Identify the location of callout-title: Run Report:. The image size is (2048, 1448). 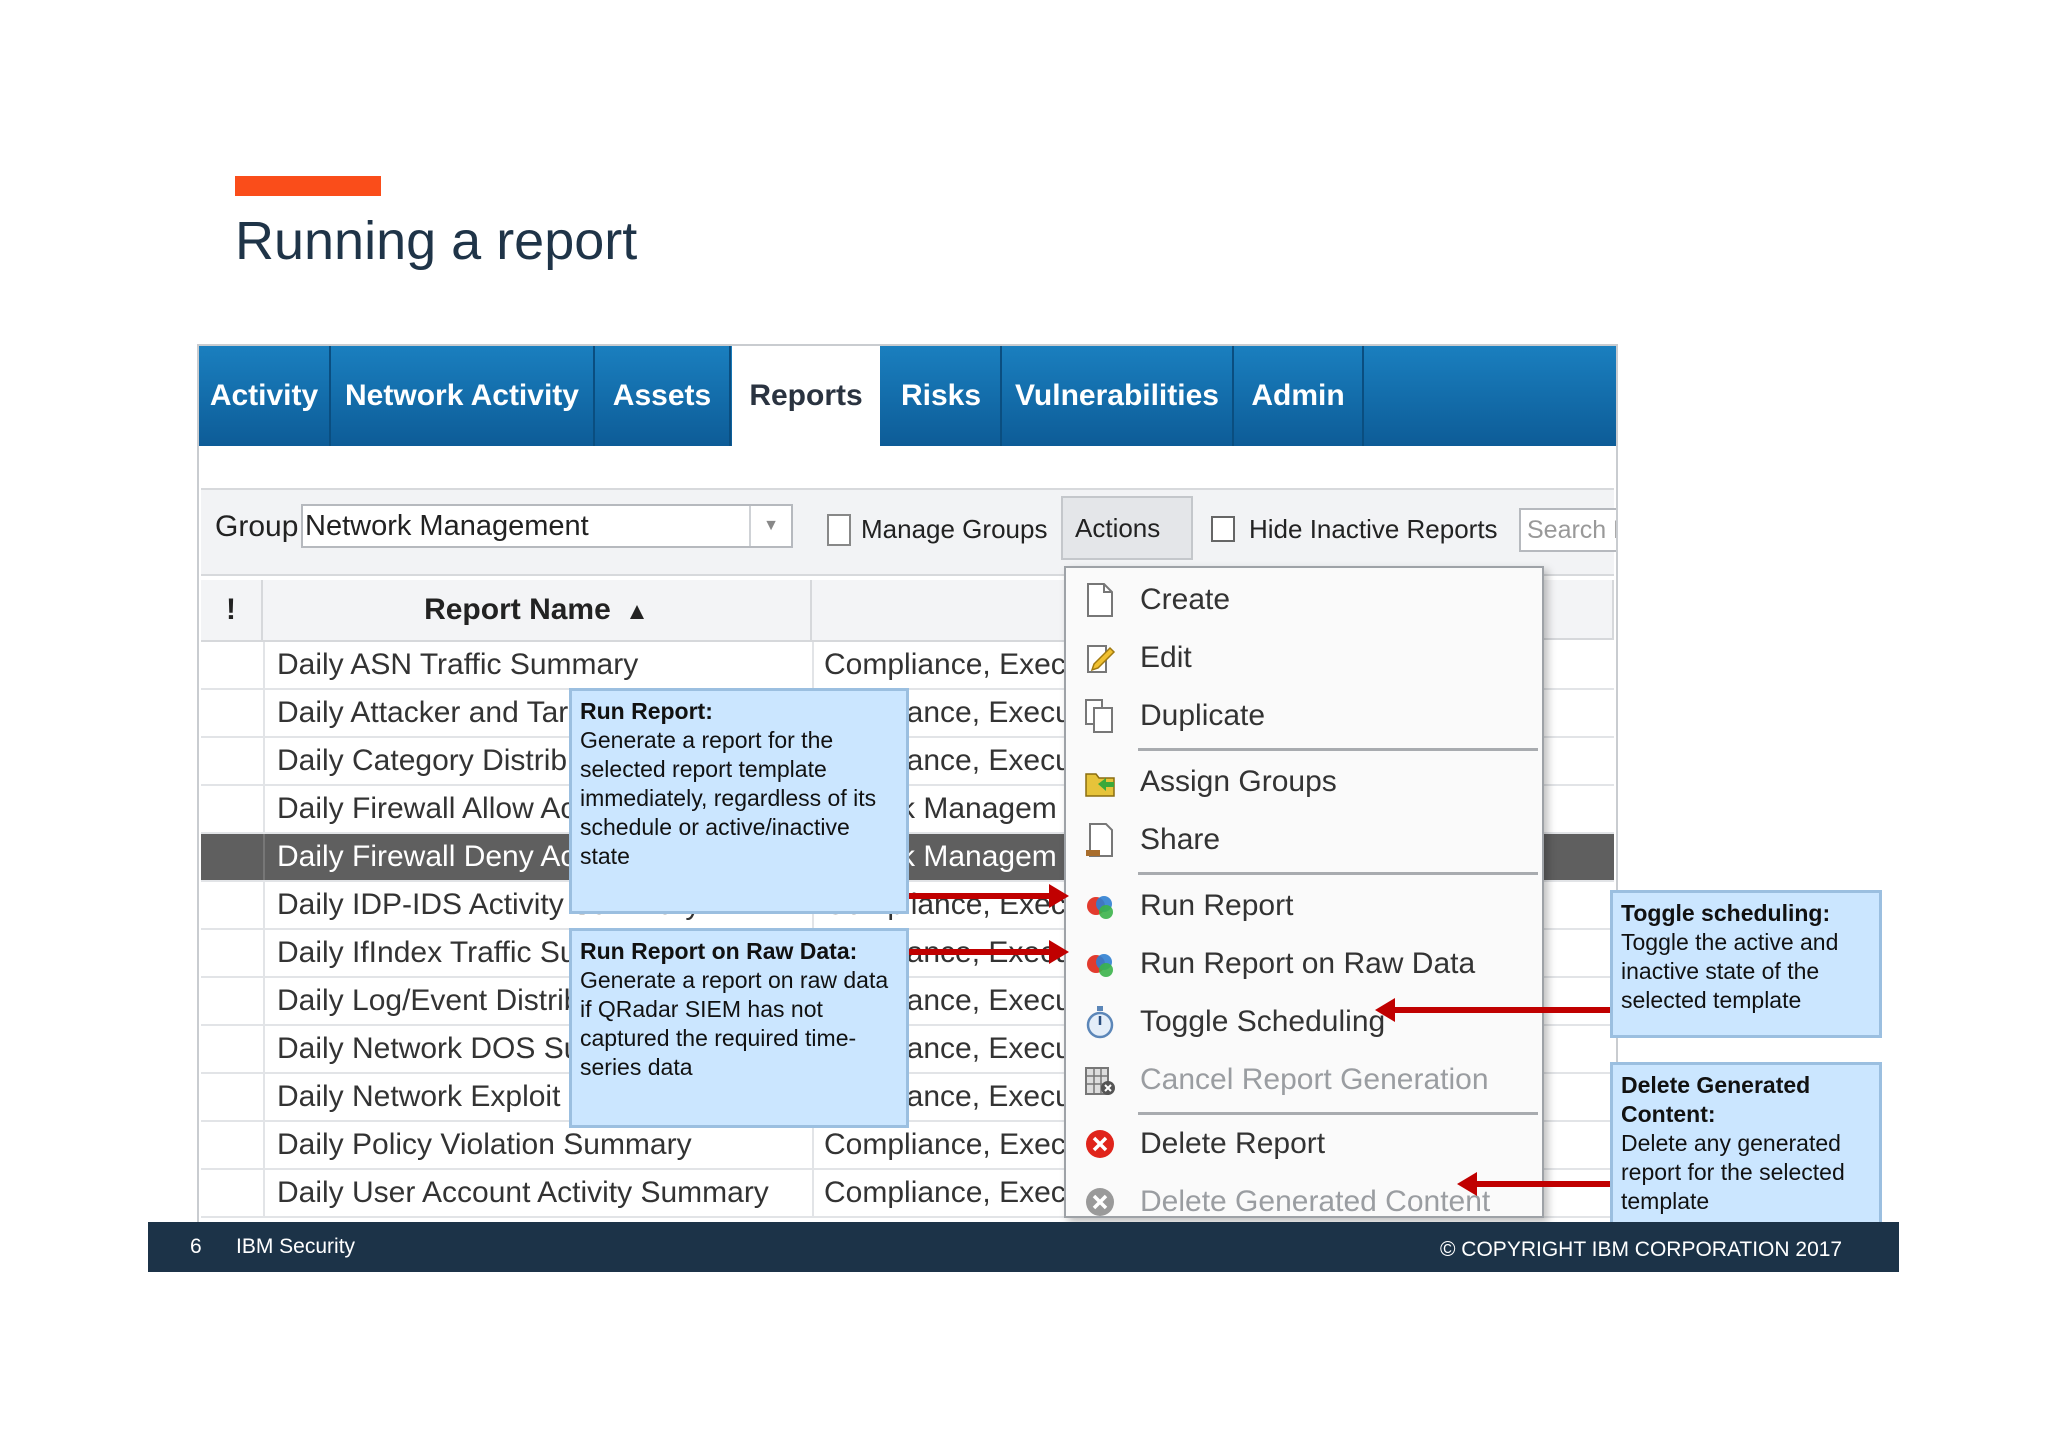
(646, 711).